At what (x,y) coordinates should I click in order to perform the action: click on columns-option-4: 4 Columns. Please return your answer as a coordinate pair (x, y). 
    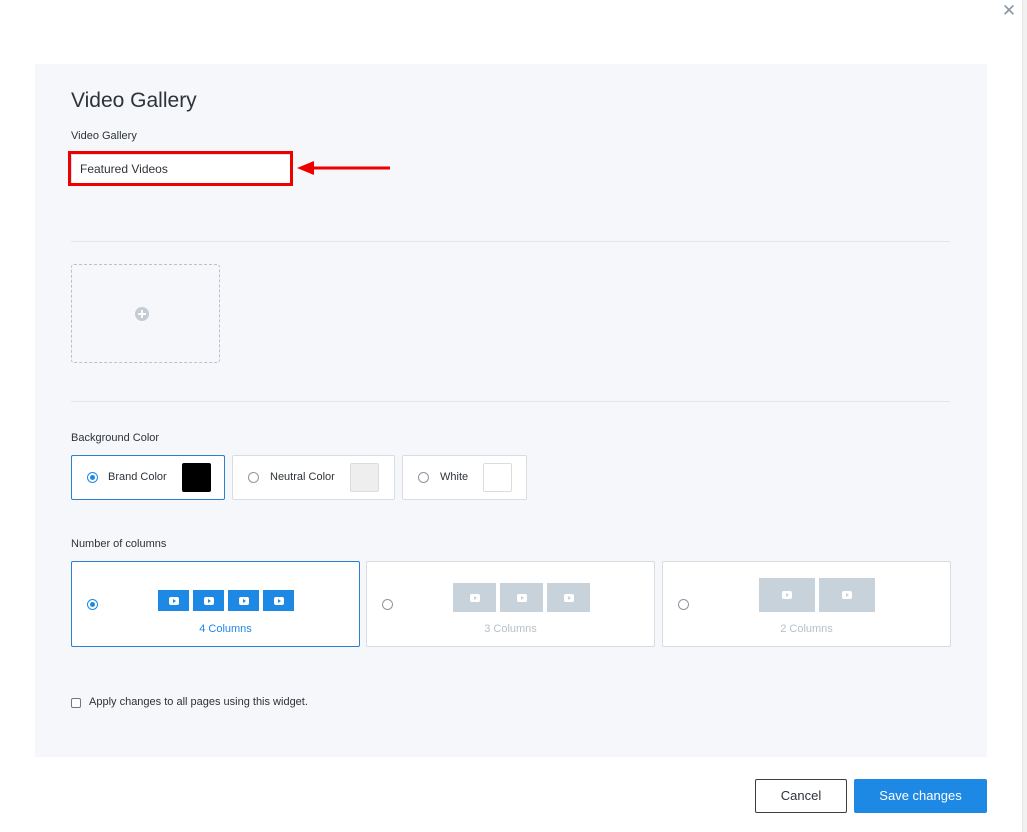
    Looking at the image, I should click on (215, 604).